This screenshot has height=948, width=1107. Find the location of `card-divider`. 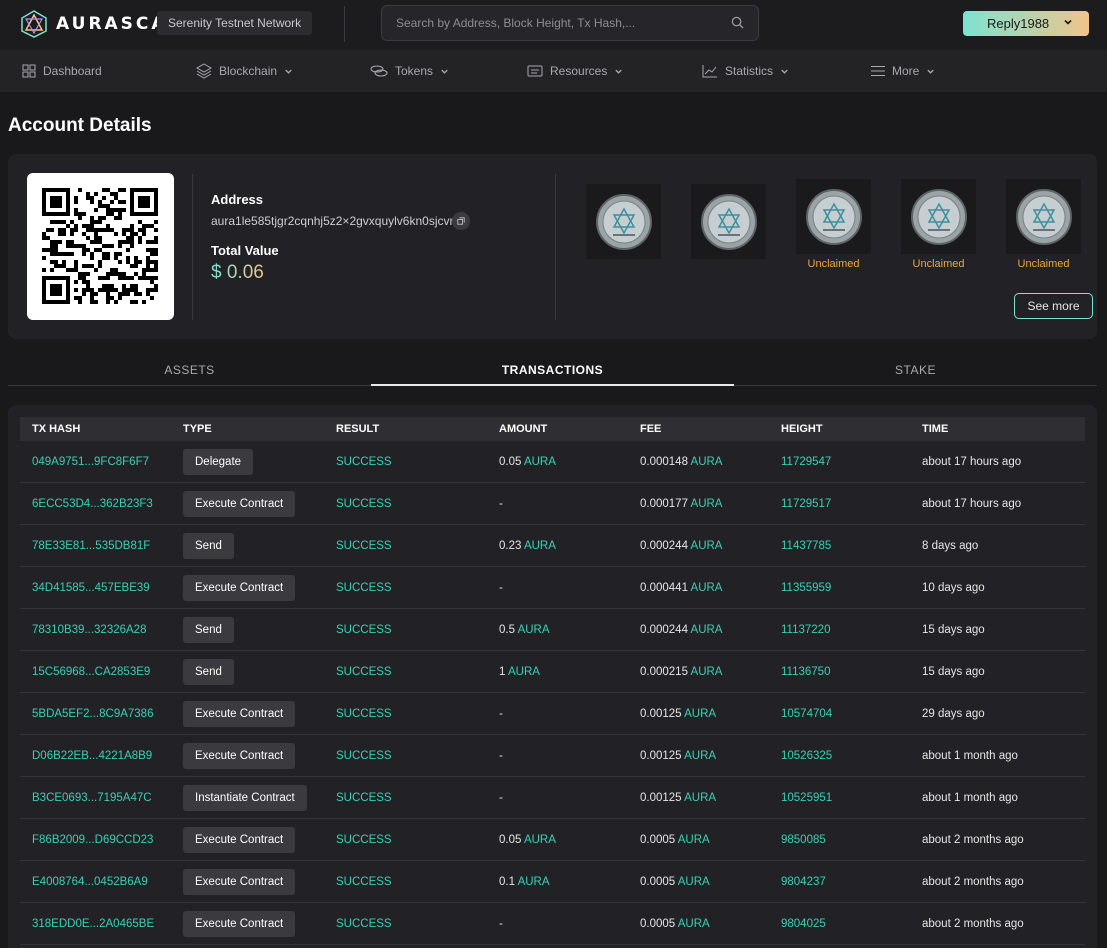

card-divider is located at coordinates (192, 247).